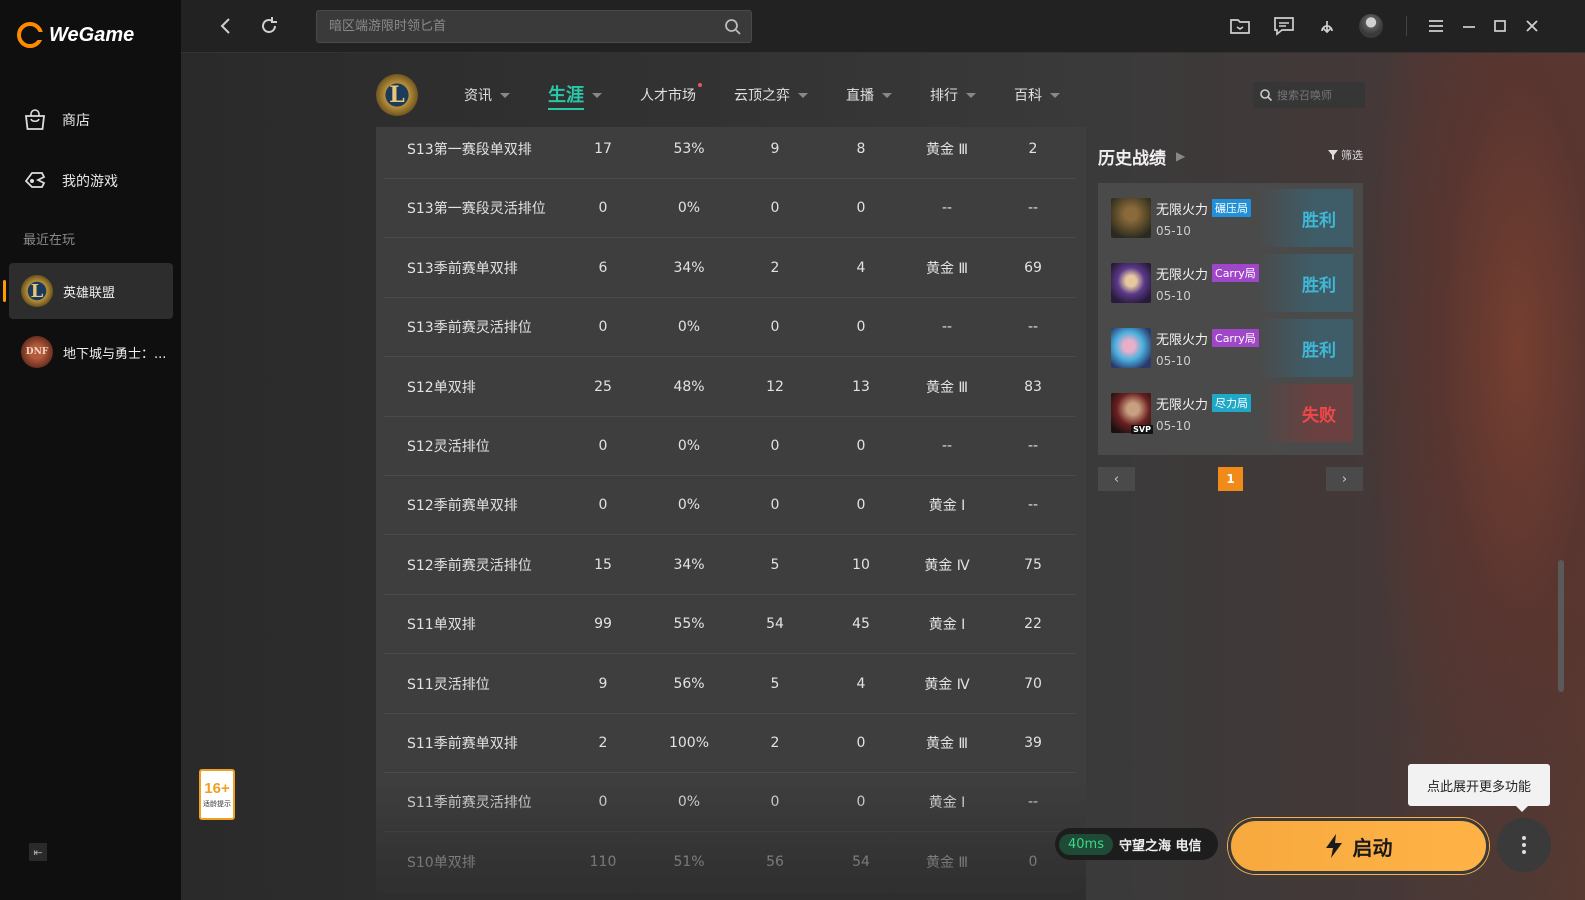 This screenshot has height=900, width=1585. Describe the element at coordinates (269, 26) in the screenshot. I see `refresh-icon` at that location.